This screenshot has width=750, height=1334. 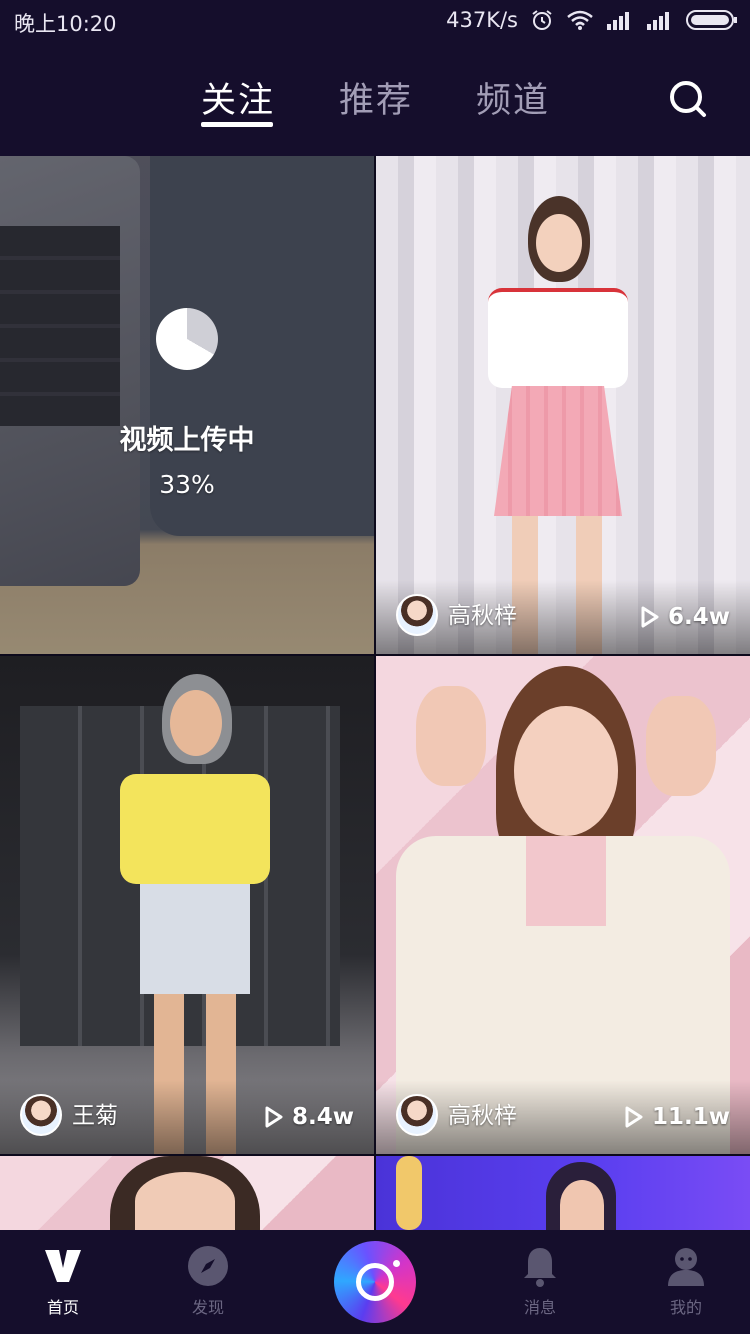 I want to click on nav-discover: 发现, so click(x=208, y=1281).